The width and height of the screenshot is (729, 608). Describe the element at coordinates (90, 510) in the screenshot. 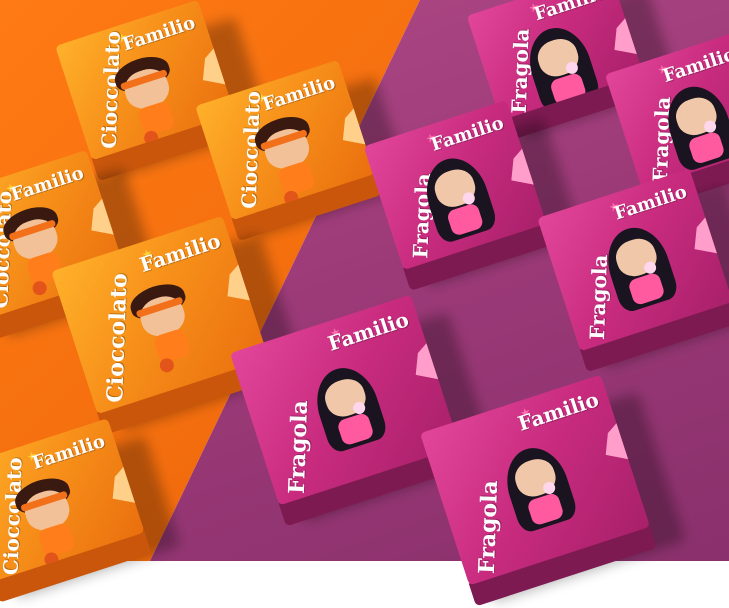

I see `box-cioccolato: ★ Familio Cioccolato` at that location.